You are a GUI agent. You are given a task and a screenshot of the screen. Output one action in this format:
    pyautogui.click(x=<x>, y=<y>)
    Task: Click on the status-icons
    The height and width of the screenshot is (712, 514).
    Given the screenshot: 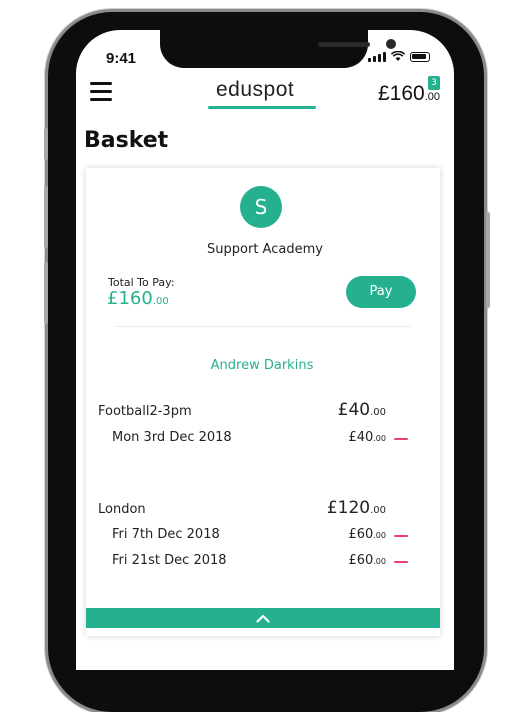 What is the action you would take?
    pyautogui.click(x=399, y=56)
    